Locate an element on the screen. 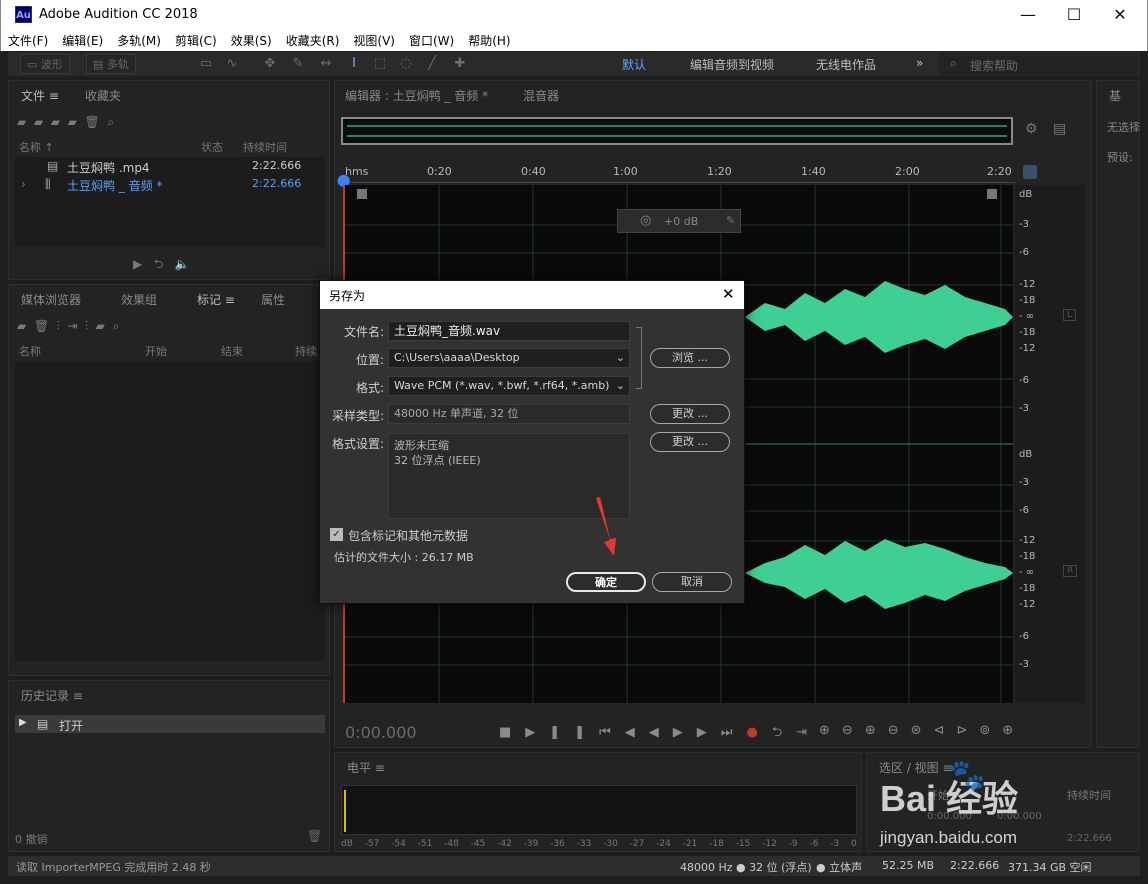 This screenshot has height=884, width=1148. ok-button: 确定 is located at coordinates (606, 582).